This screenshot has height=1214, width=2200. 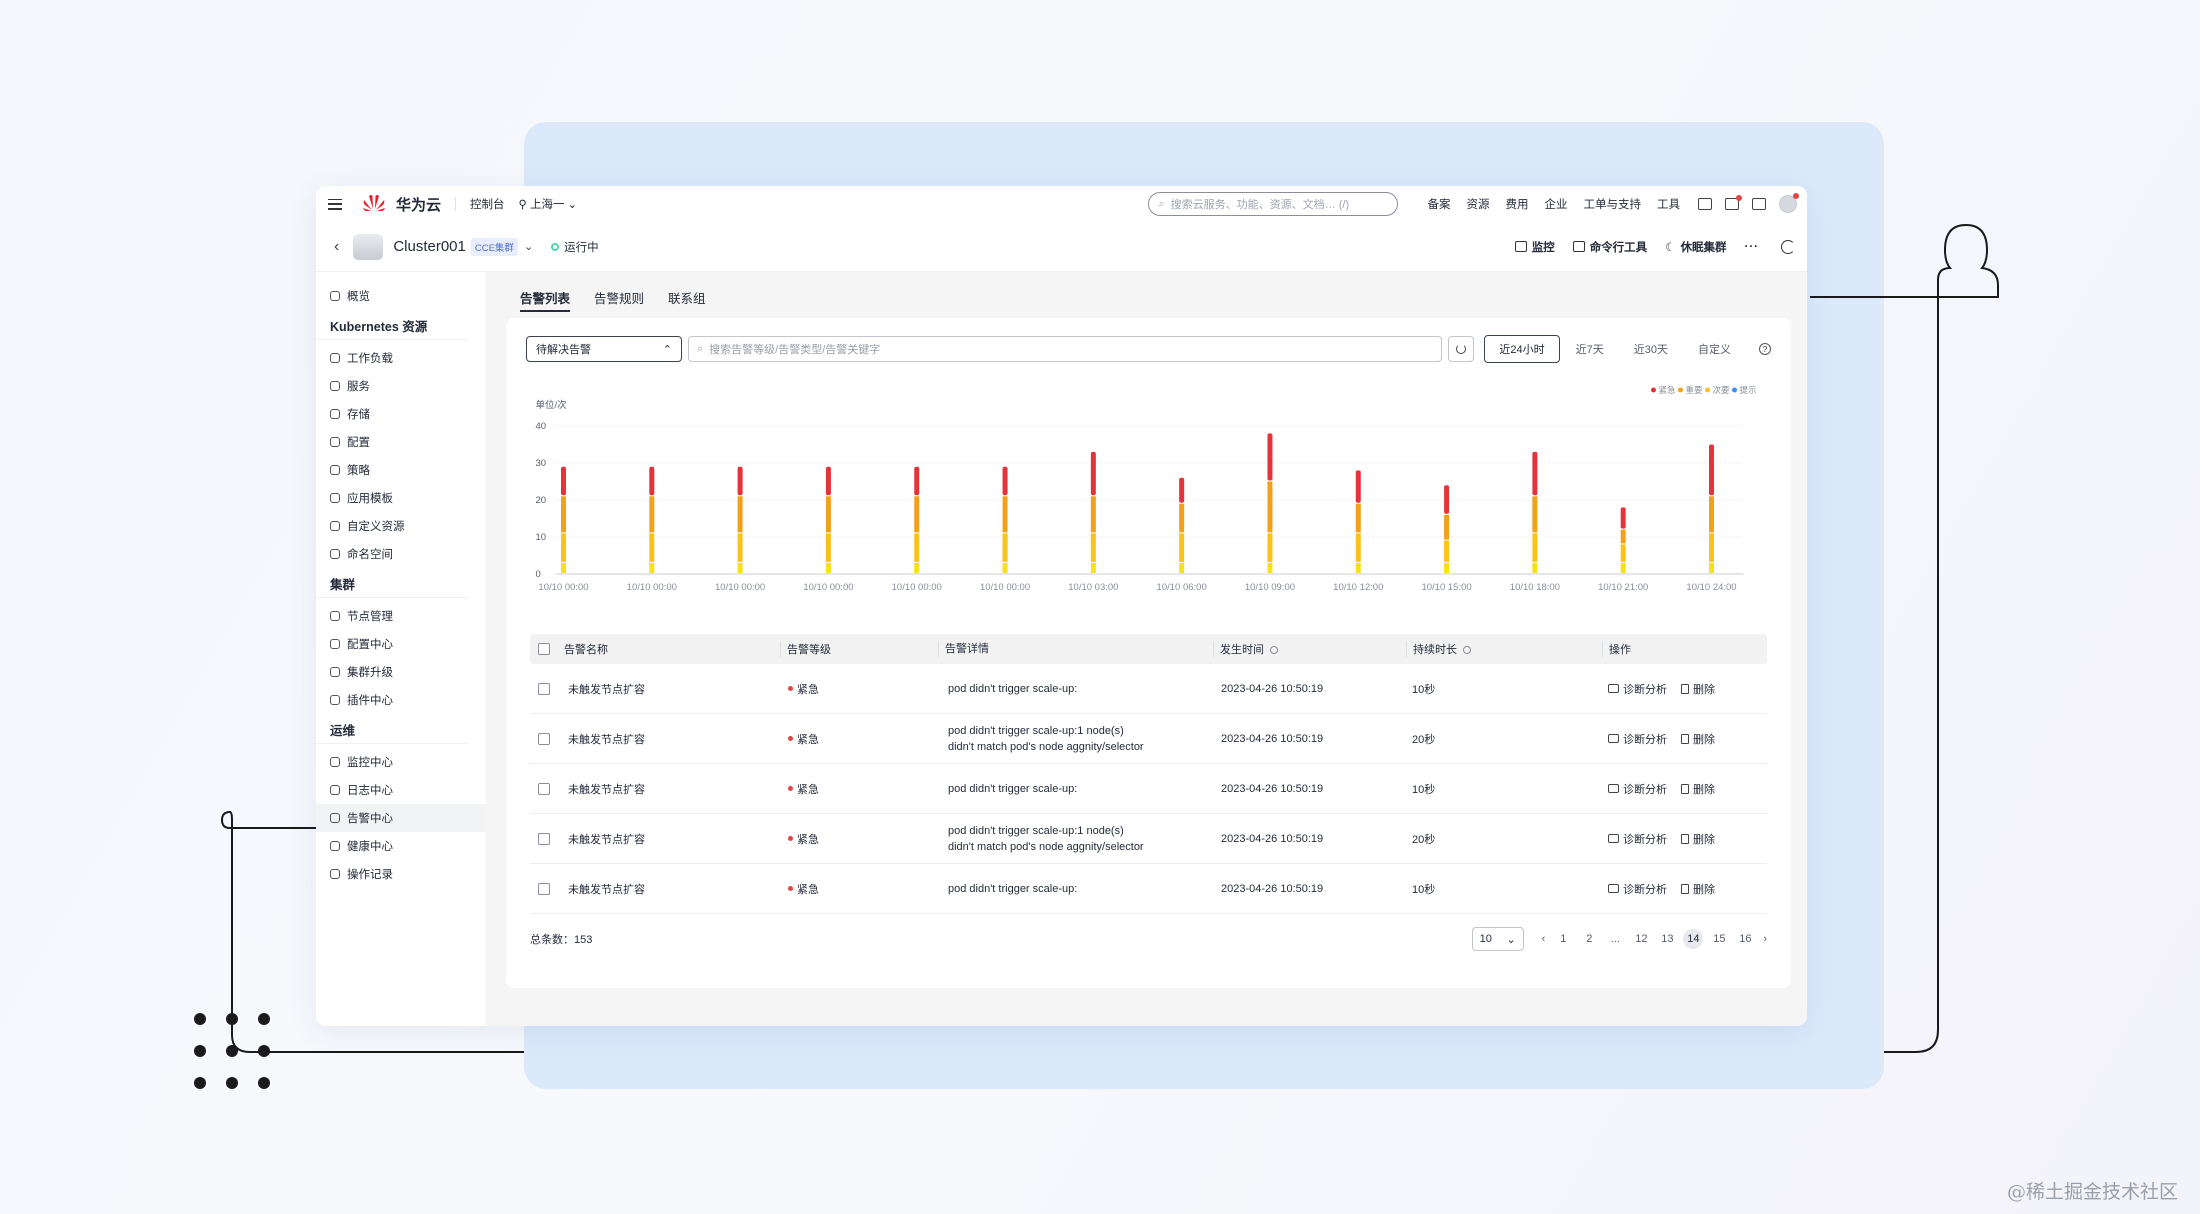 I want to click on avatar, so click(x=1789, y=203).